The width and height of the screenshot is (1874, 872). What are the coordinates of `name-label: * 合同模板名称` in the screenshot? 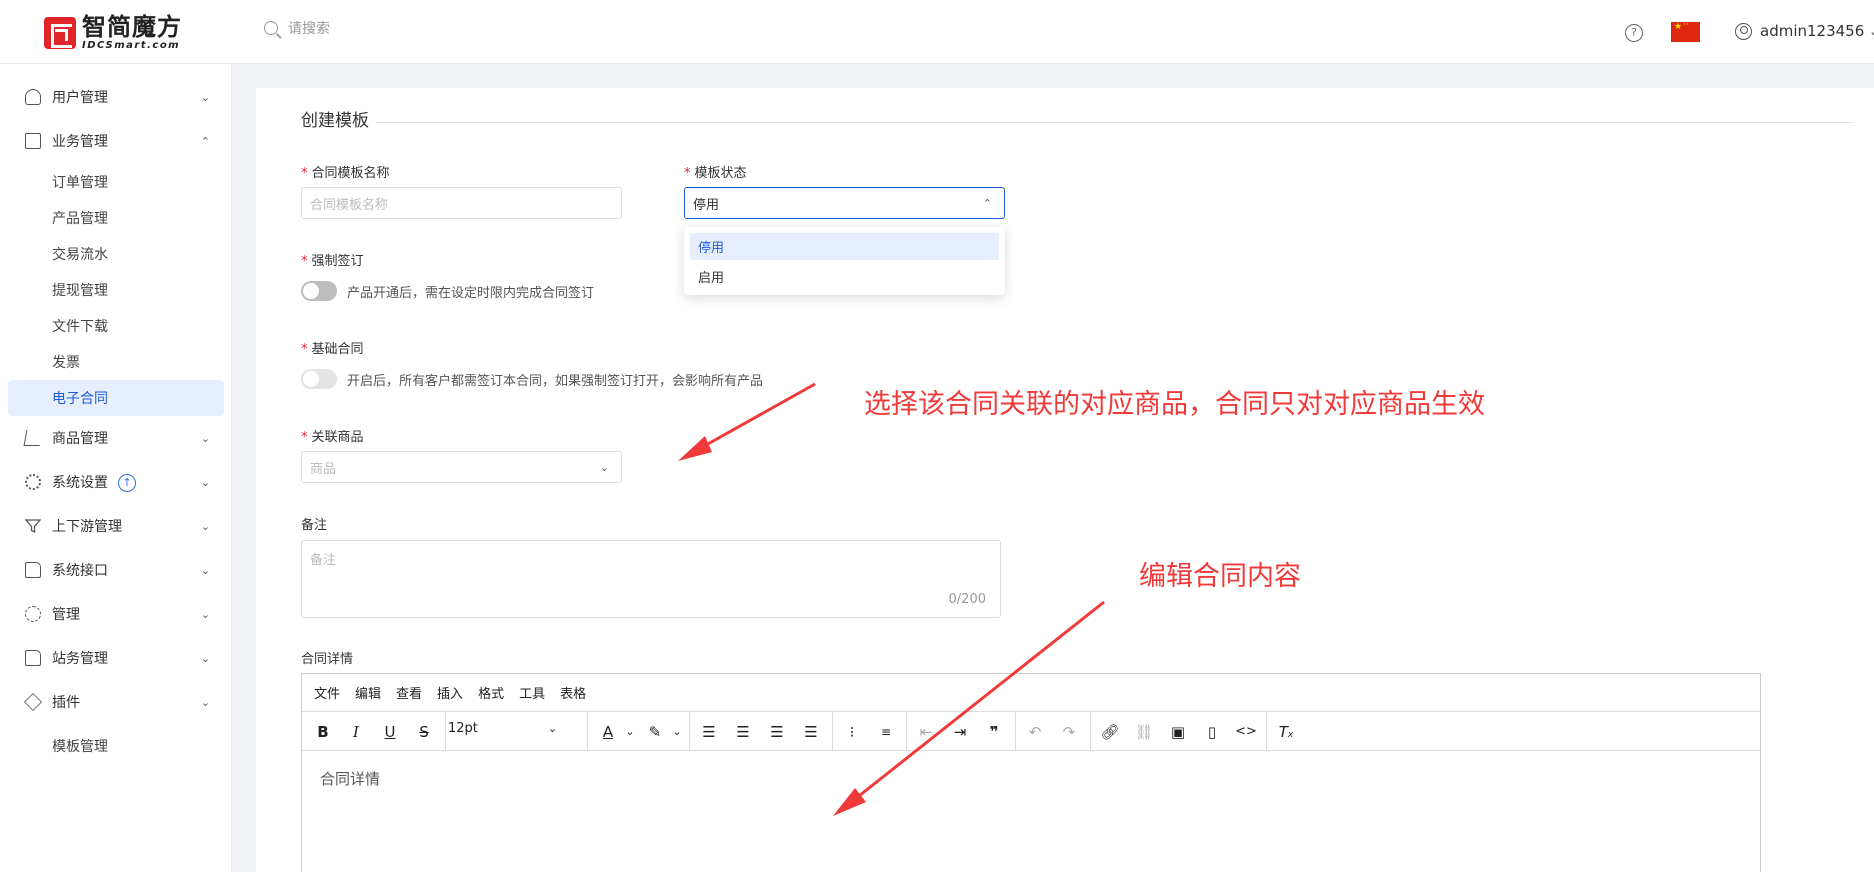 It's located at (345, 173).